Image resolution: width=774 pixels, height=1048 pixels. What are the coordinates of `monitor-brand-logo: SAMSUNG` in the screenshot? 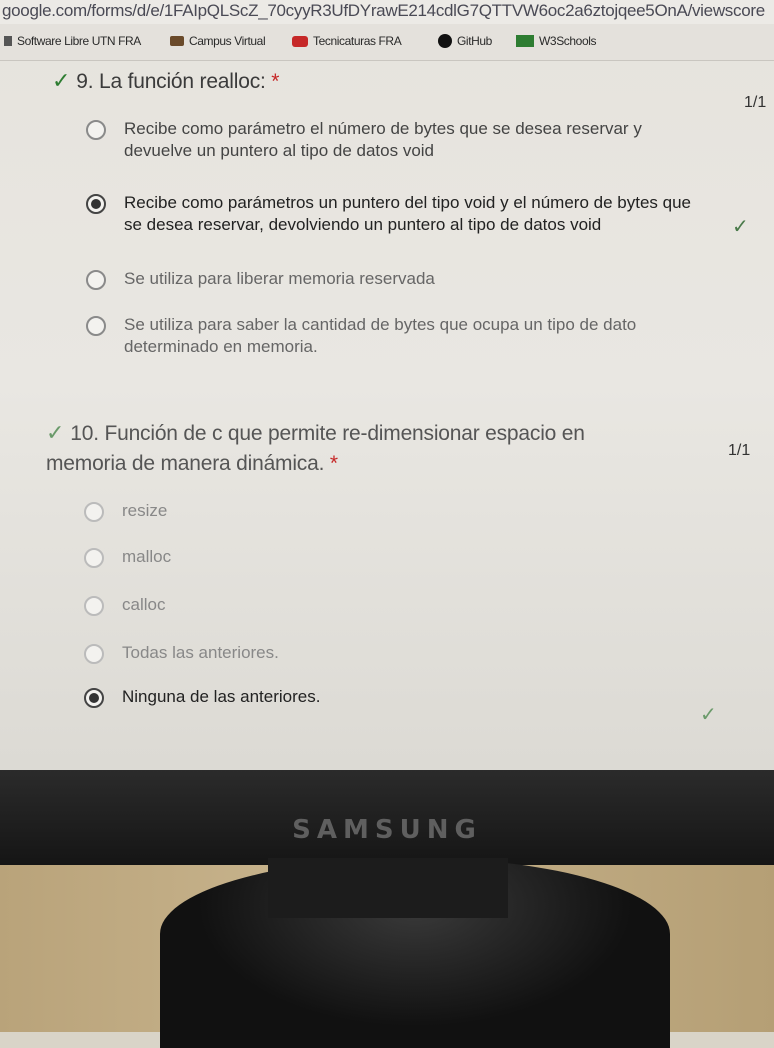 It's located at (387, 830).